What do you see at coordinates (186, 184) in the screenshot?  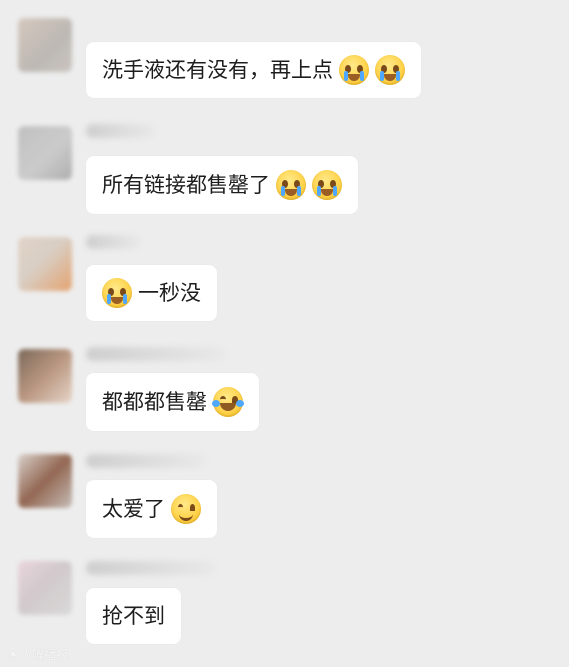 I see `message-text: 所有链接都售罄了` at bounding box center [186, 184].